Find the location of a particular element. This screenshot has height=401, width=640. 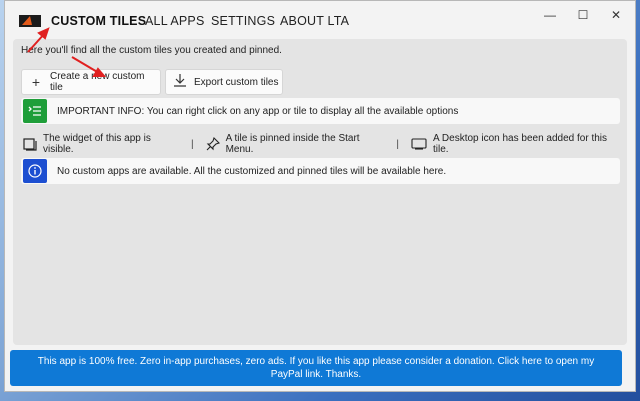

annotation-arrows is located at coordinates (67, 52).